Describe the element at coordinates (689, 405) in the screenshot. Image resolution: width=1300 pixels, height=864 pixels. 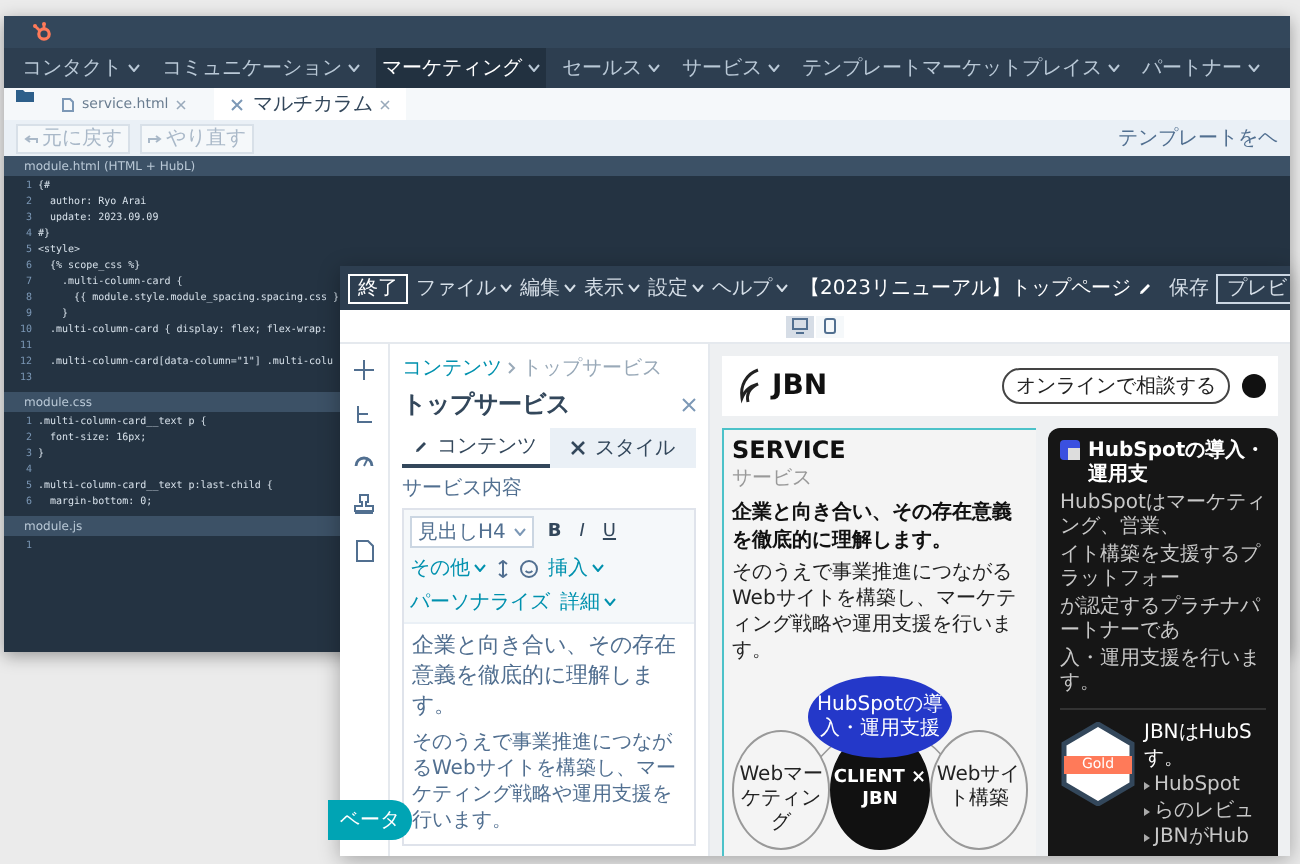
I see `close-icon` at that location.